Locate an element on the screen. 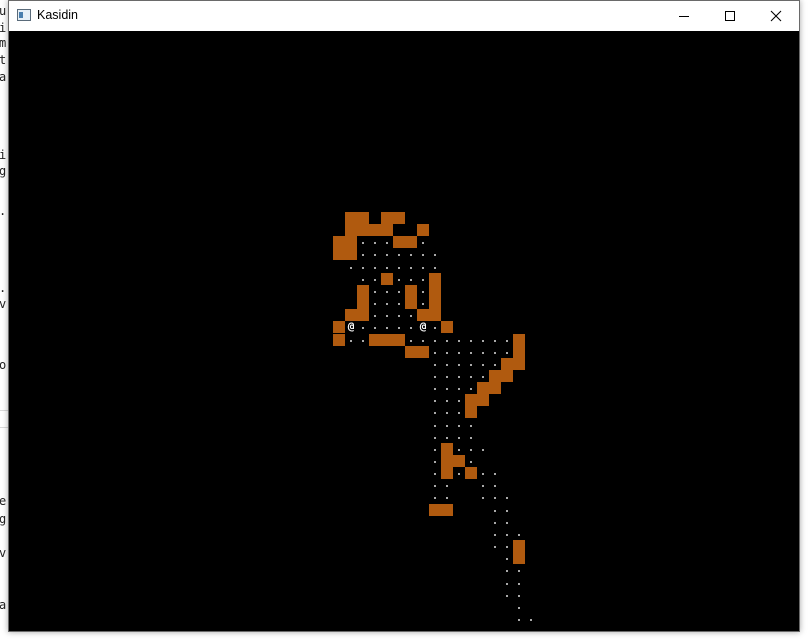 The image size is (808, 639). minimize-button is located at coordinates (684, 16).